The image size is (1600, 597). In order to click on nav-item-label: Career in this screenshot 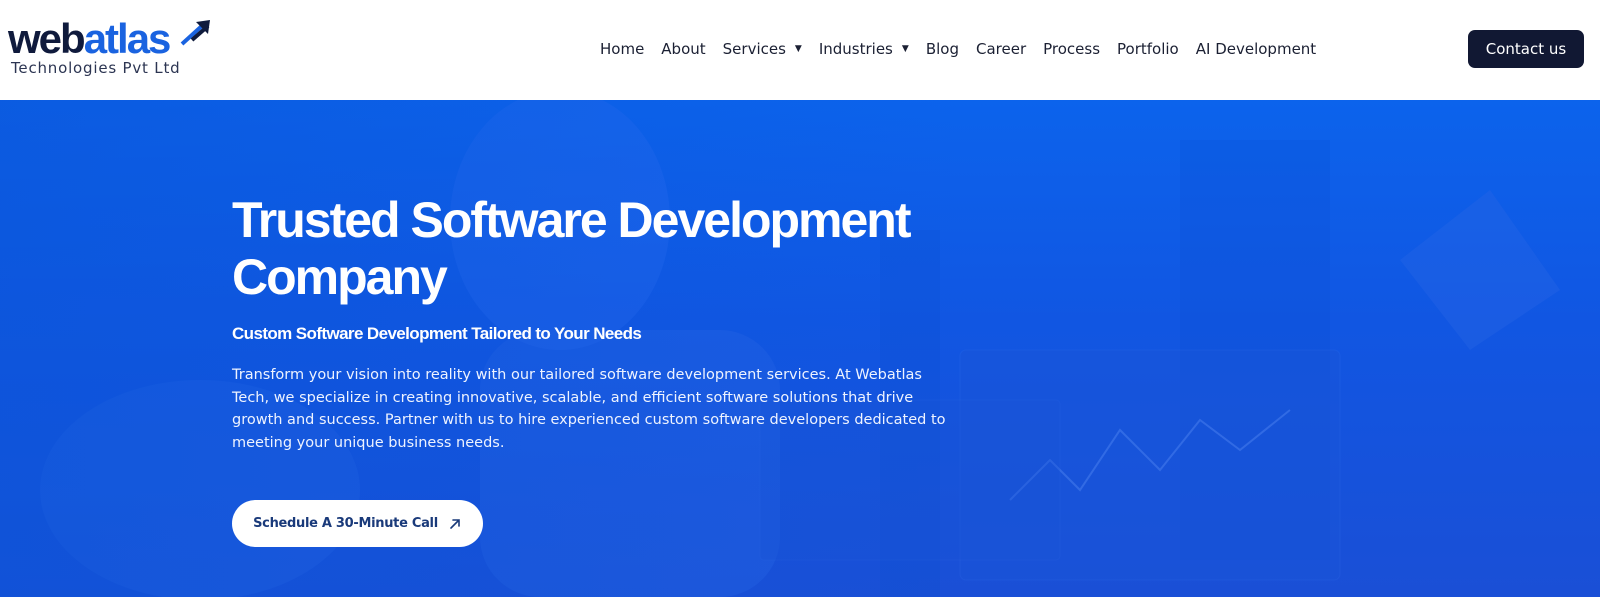, I will do `click(1001, 49)`.